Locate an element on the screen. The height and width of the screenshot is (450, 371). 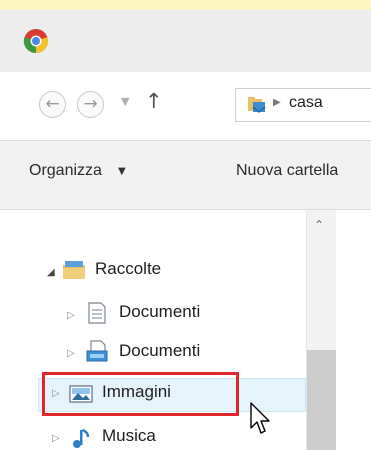
expand-arrow-icon: ◢ is located at coordinates (51, 272).